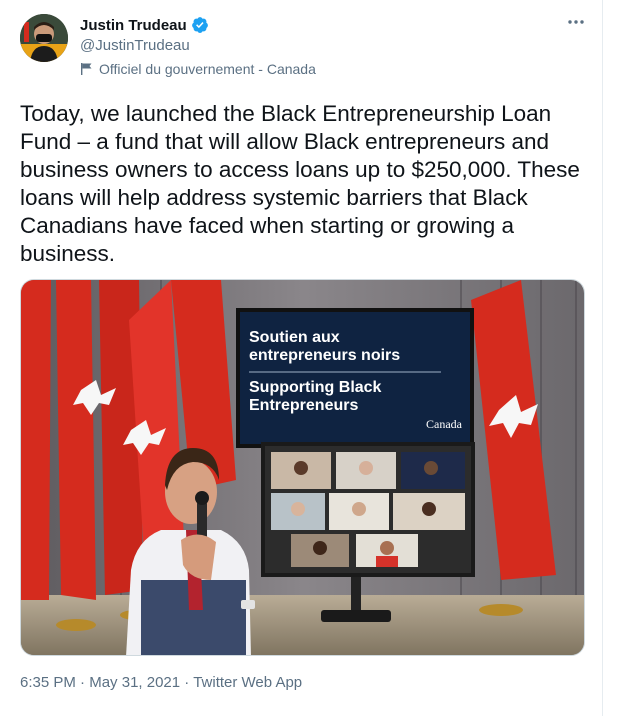 Image resolution: width=622 pixels, height=716 pixels. What do you see at coordinates (134, 682) in the screenshot?
I see `tweet-date: May 31, 2021` at bounding box center [134, 682].